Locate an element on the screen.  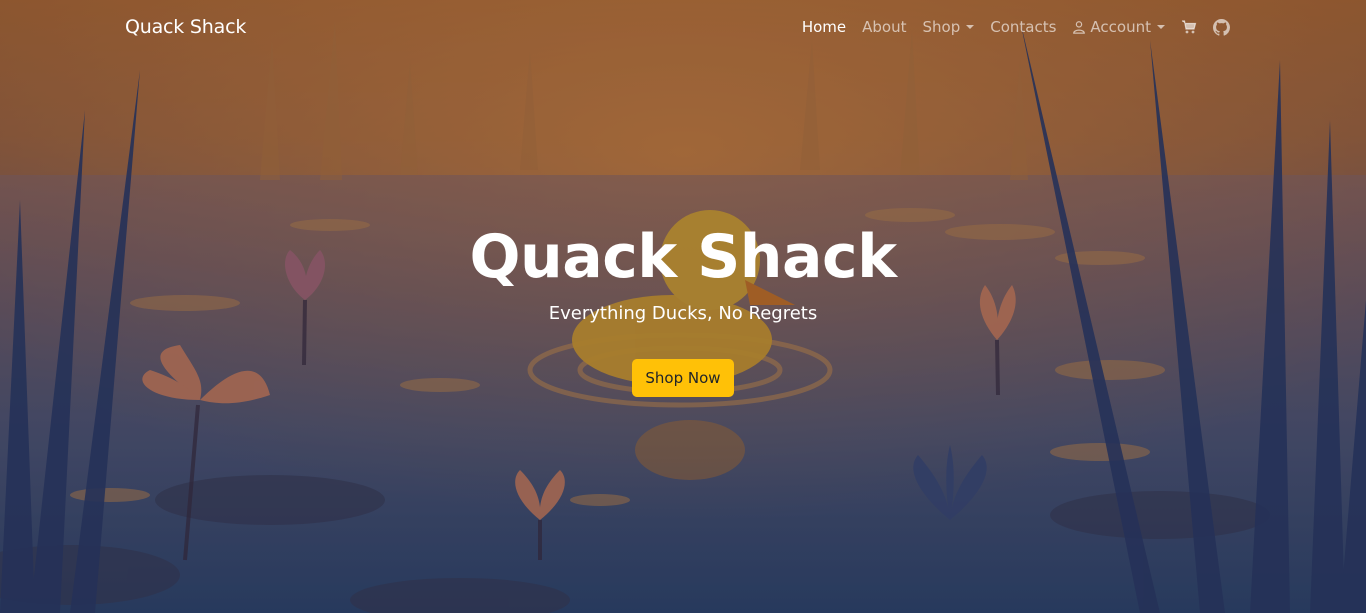
hero-title: Quack Shack is located at coordinates (683, 257).